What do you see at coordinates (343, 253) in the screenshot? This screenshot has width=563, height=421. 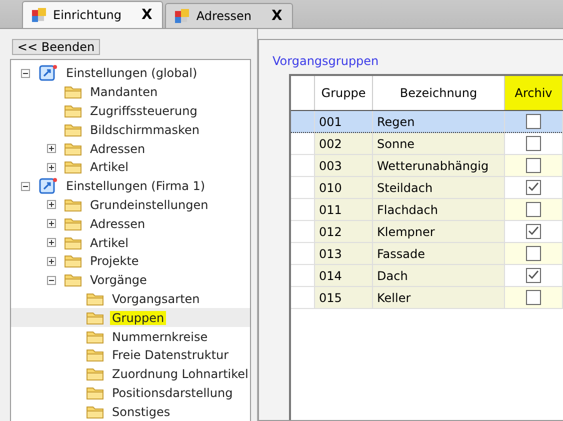 I see `table-cell: 013` at bounding box center [343, 253].